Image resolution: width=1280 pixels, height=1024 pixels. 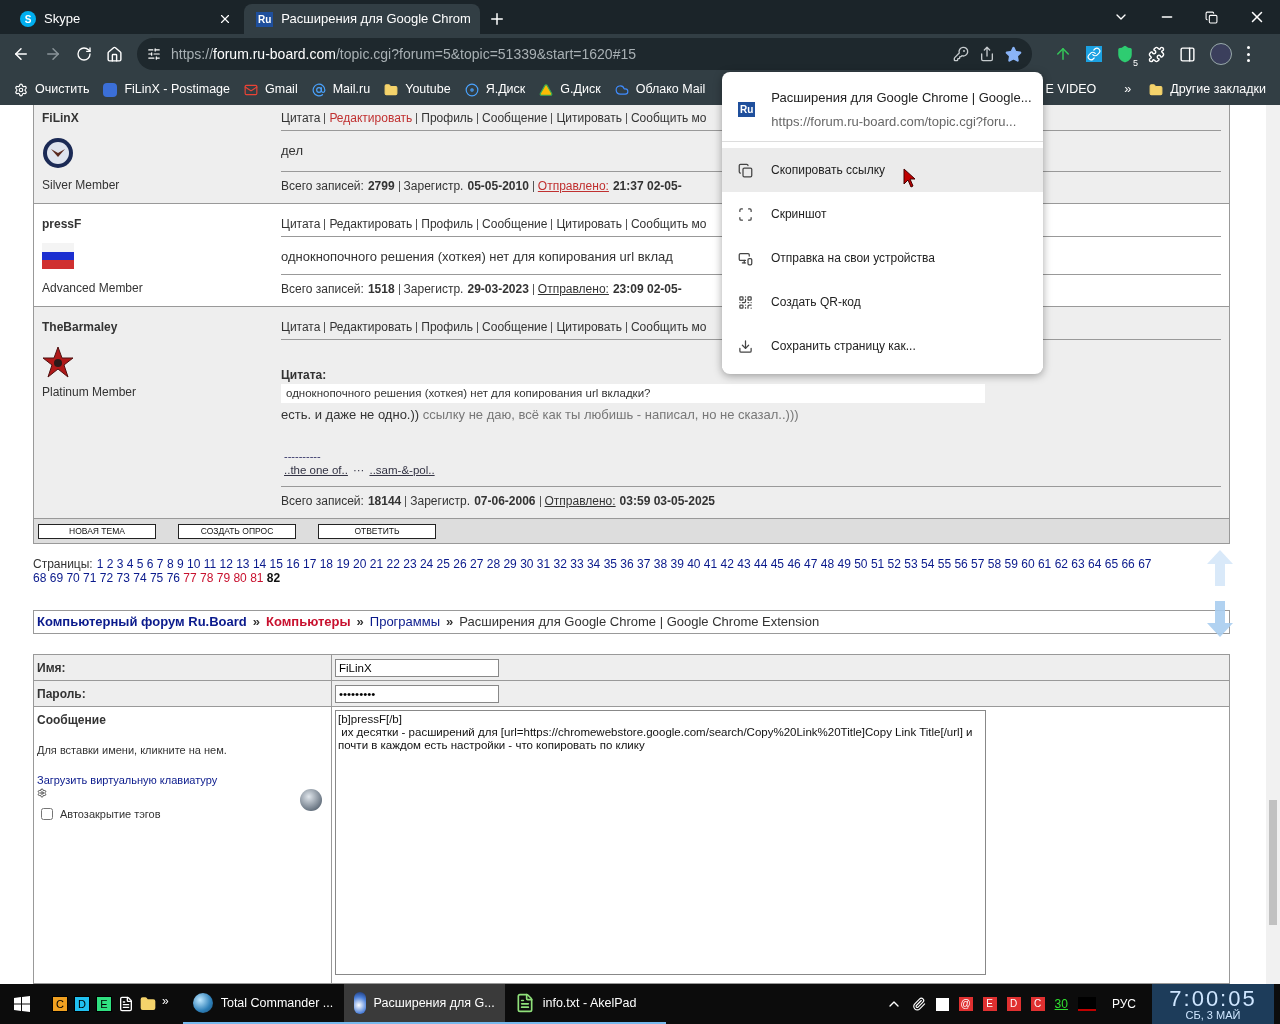 I want to click on signature-link: ..sam-&-pol.., so click(x=402, y=470).